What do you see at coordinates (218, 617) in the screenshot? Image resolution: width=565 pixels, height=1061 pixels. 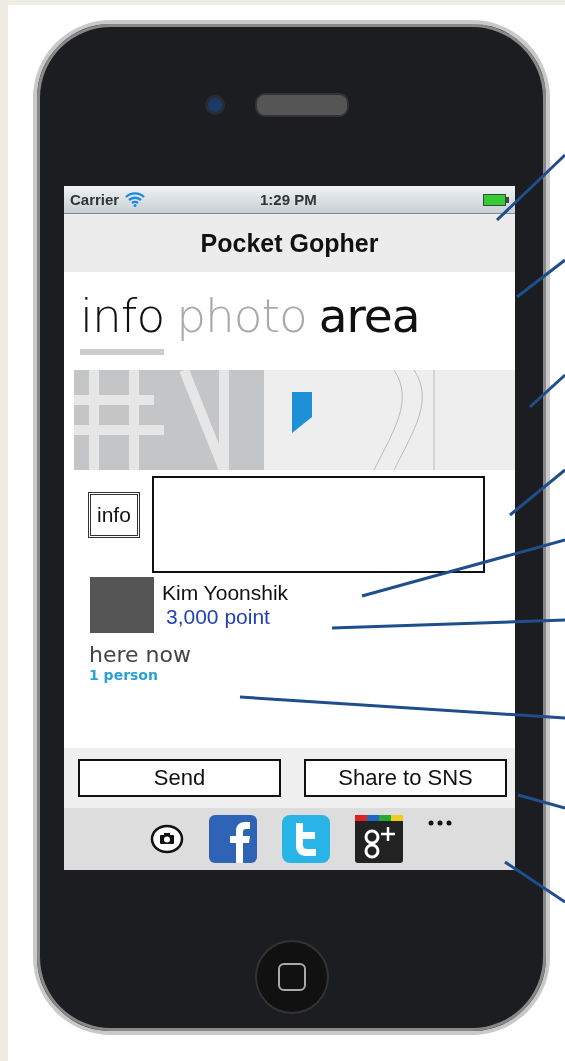 I see `user-points: 3,000 point` at bounding box center [218, 617].